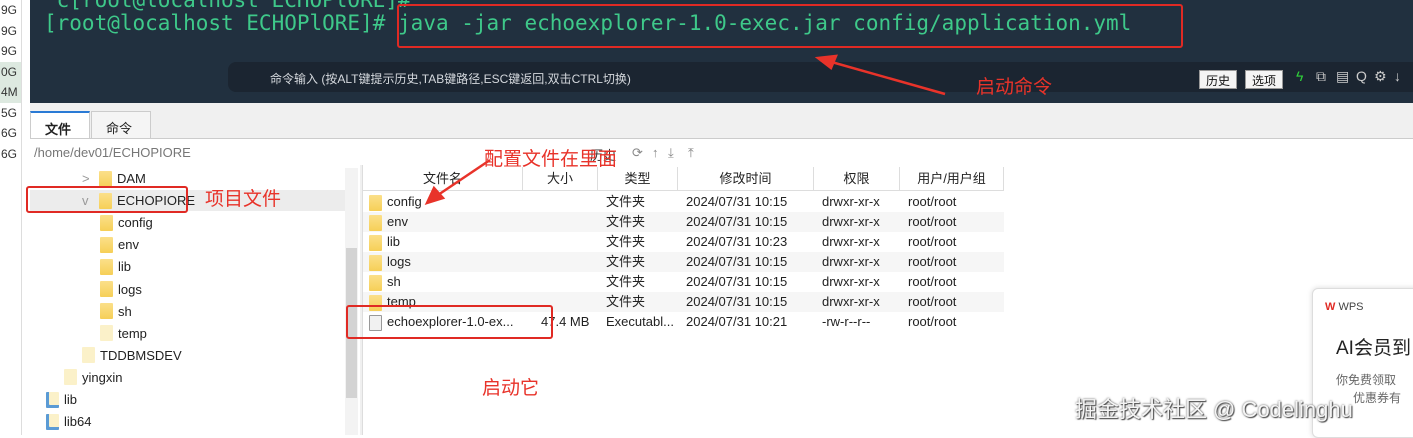  Describe the element at coordinates (886, 77) in the screenshot. I see `arrow-to-command` at that location.